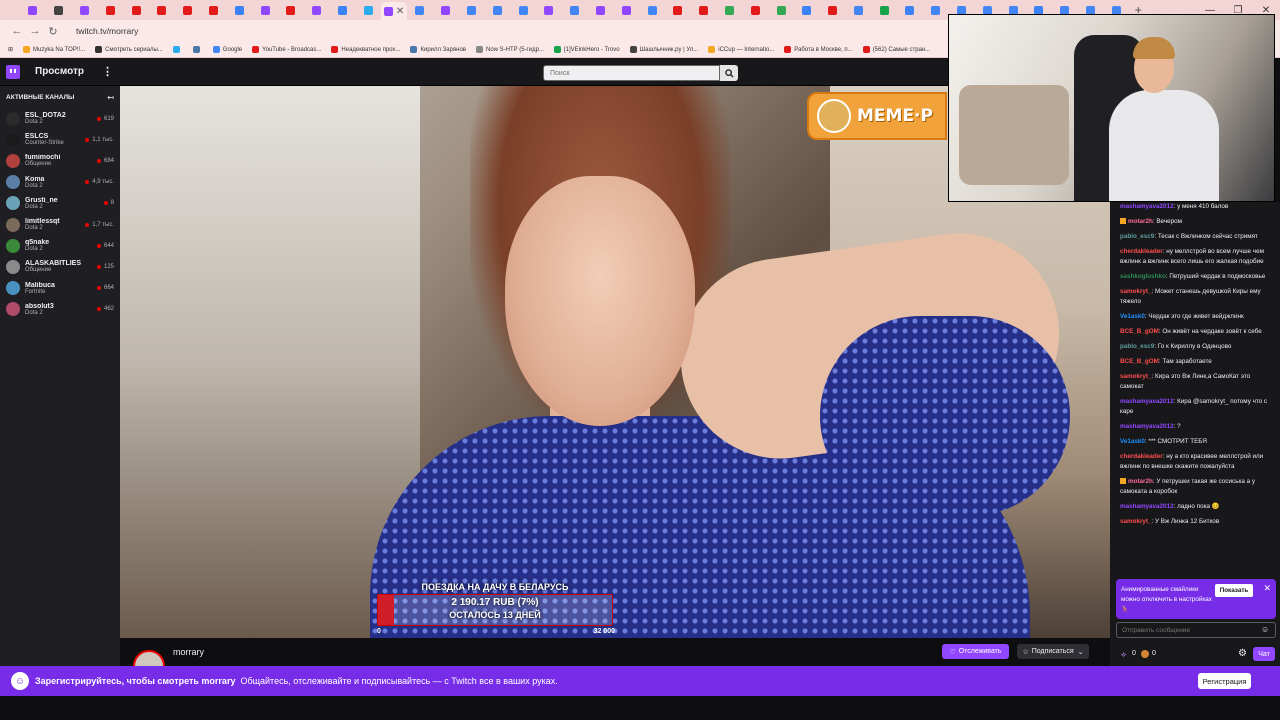  Describe the element at coordinates (394, 11) in the screenshot. I see `browser-tab: ✕` at that location.